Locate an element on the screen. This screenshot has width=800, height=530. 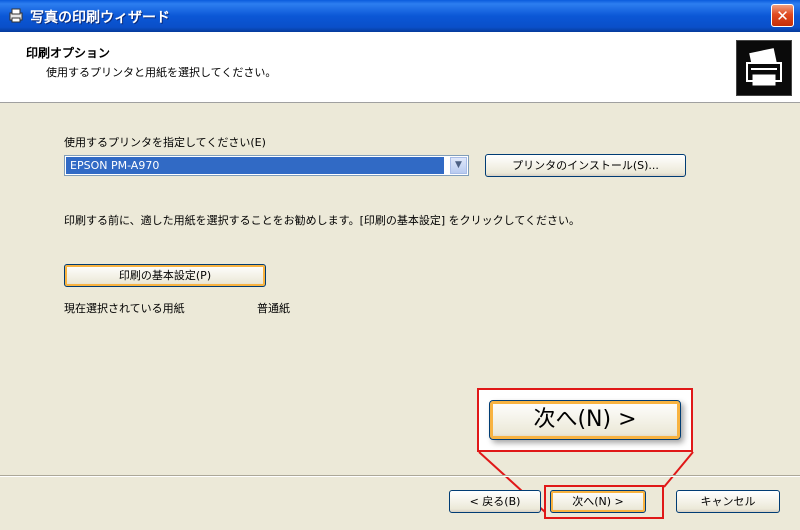
zoomed-next-button: 次へ(N) > is located at coordinates (585, 420).